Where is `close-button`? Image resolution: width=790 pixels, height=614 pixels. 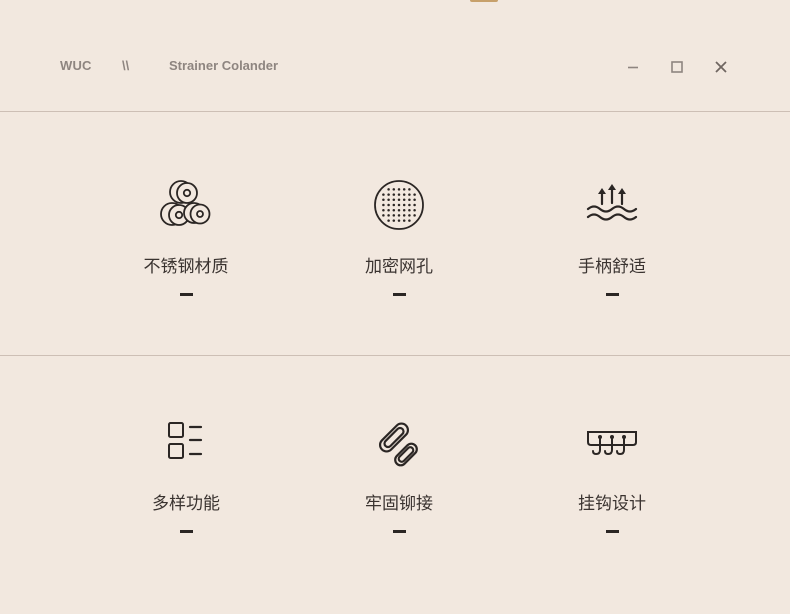
close-button is located at coordinates (721, 67).